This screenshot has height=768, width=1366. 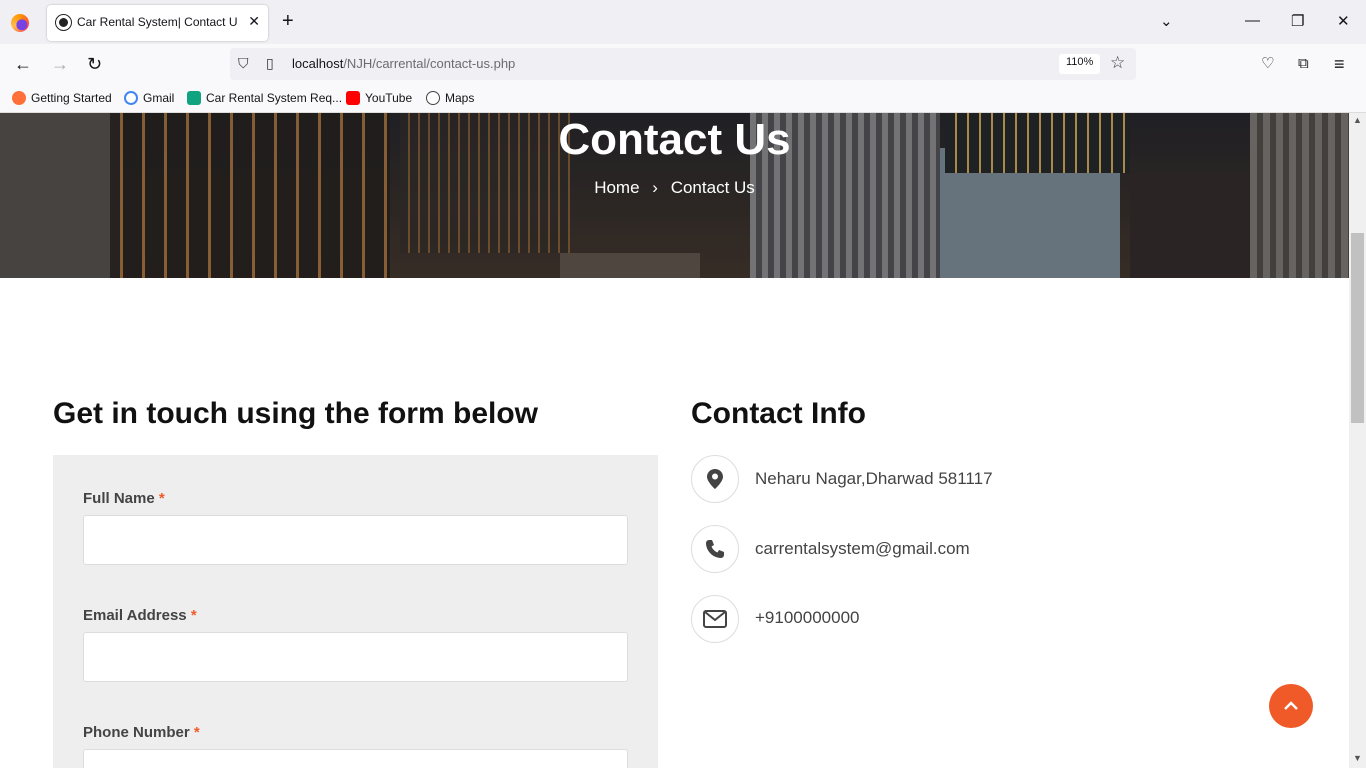 What do you see at coordinates (243, 63) in the screenshot?
I see `shield-icon: ⛉` at bounding box center [243, 63].